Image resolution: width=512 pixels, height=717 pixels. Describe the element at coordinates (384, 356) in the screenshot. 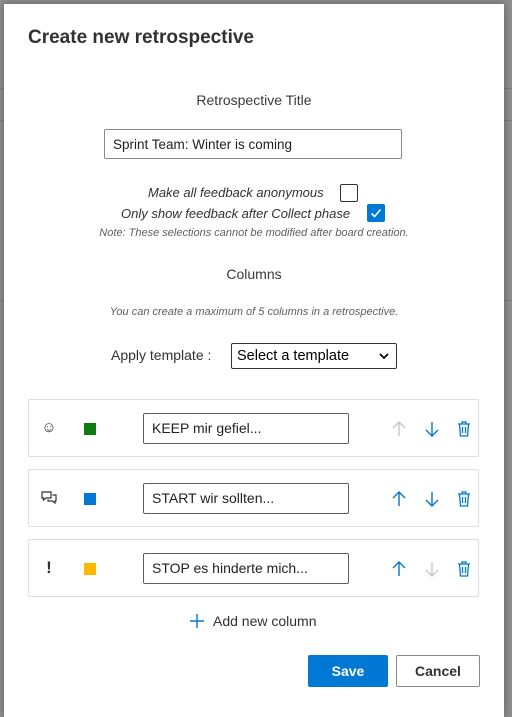

I see `chevron-down-icon` at that location.